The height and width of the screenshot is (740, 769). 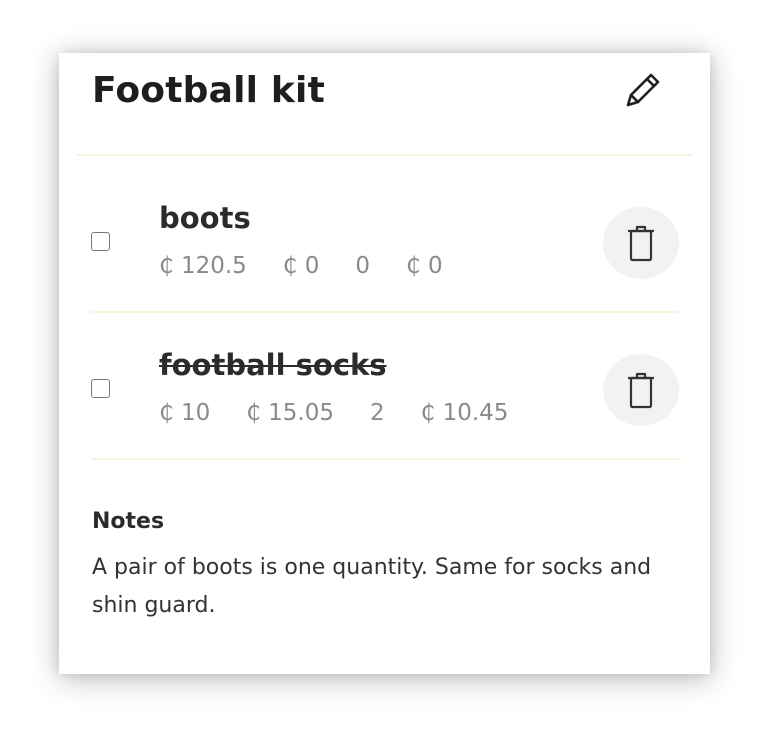 I want to click on pencil-icon, so click(x=643, y=90).